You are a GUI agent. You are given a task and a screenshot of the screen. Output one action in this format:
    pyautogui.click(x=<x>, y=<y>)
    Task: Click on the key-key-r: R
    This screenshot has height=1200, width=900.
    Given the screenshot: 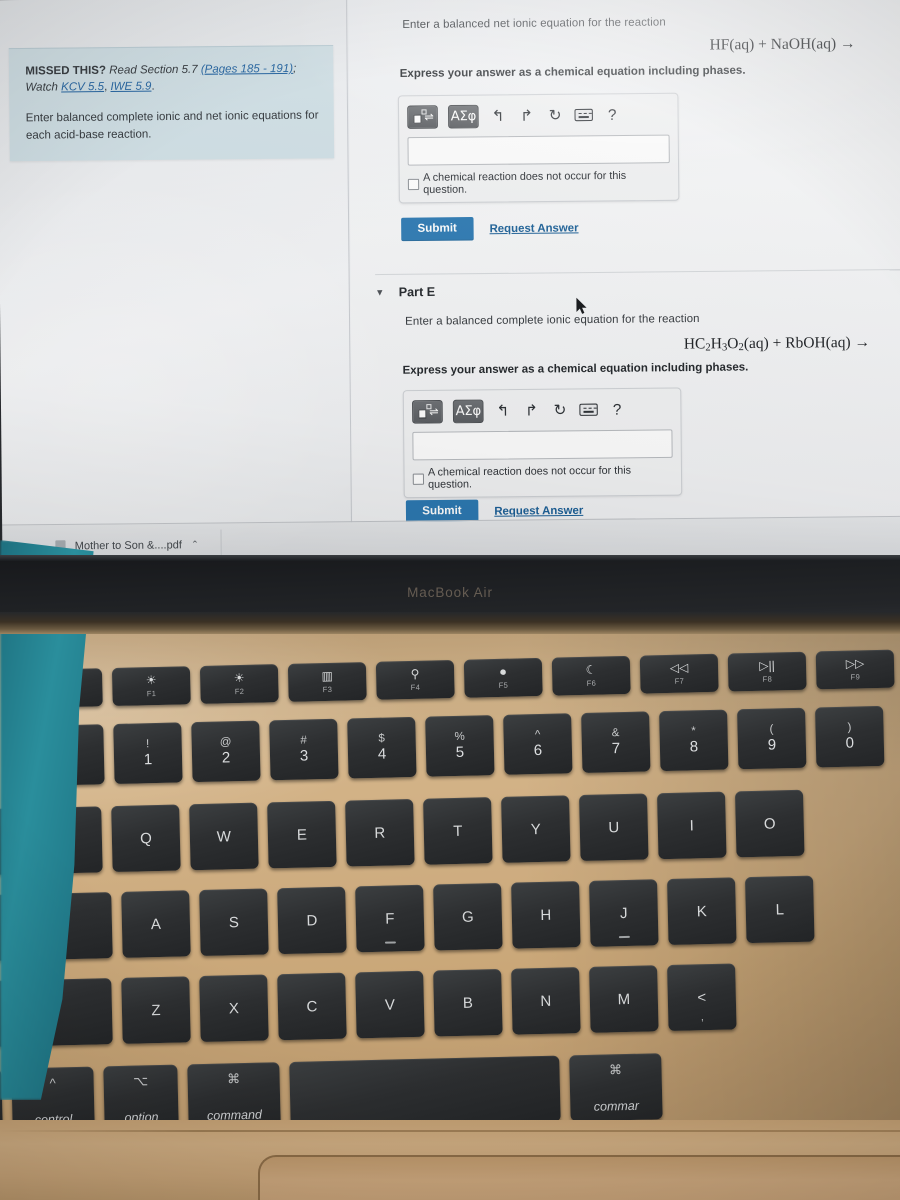 What is the action you would take?
    pyautogui.click(x=380, y=832)
    